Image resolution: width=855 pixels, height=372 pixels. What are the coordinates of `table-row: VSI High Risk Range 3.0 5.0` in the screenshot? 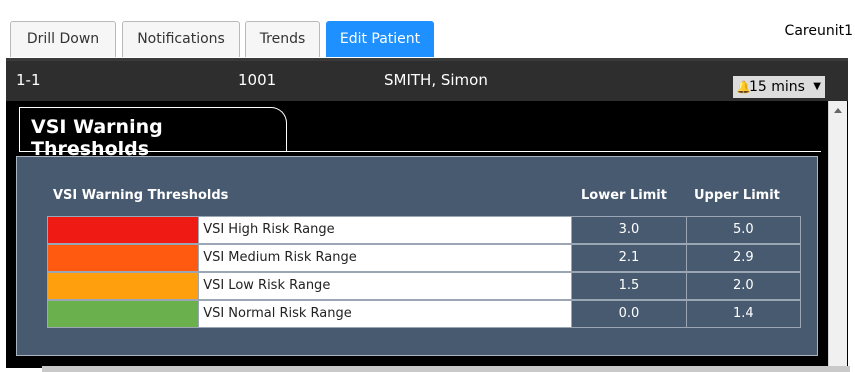 It's located at (424, 230).